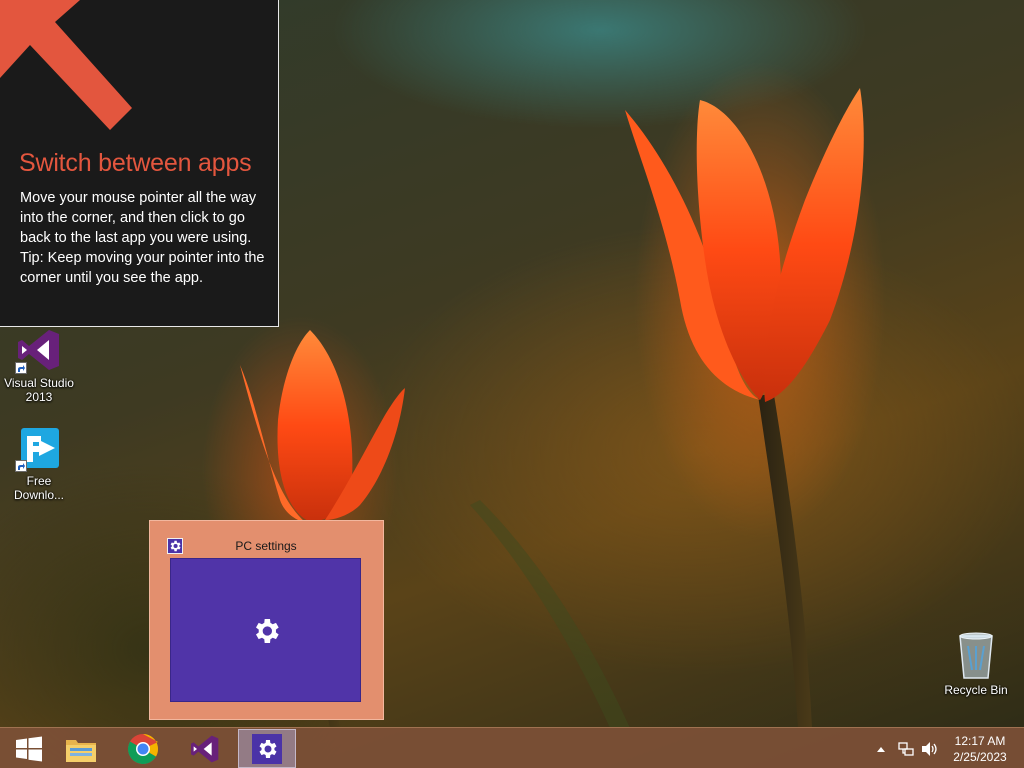 Image resolution: width=1024 pixels, height=768 pixels. I want to click on clock-time: 12:17 AM, so click(980, 741).